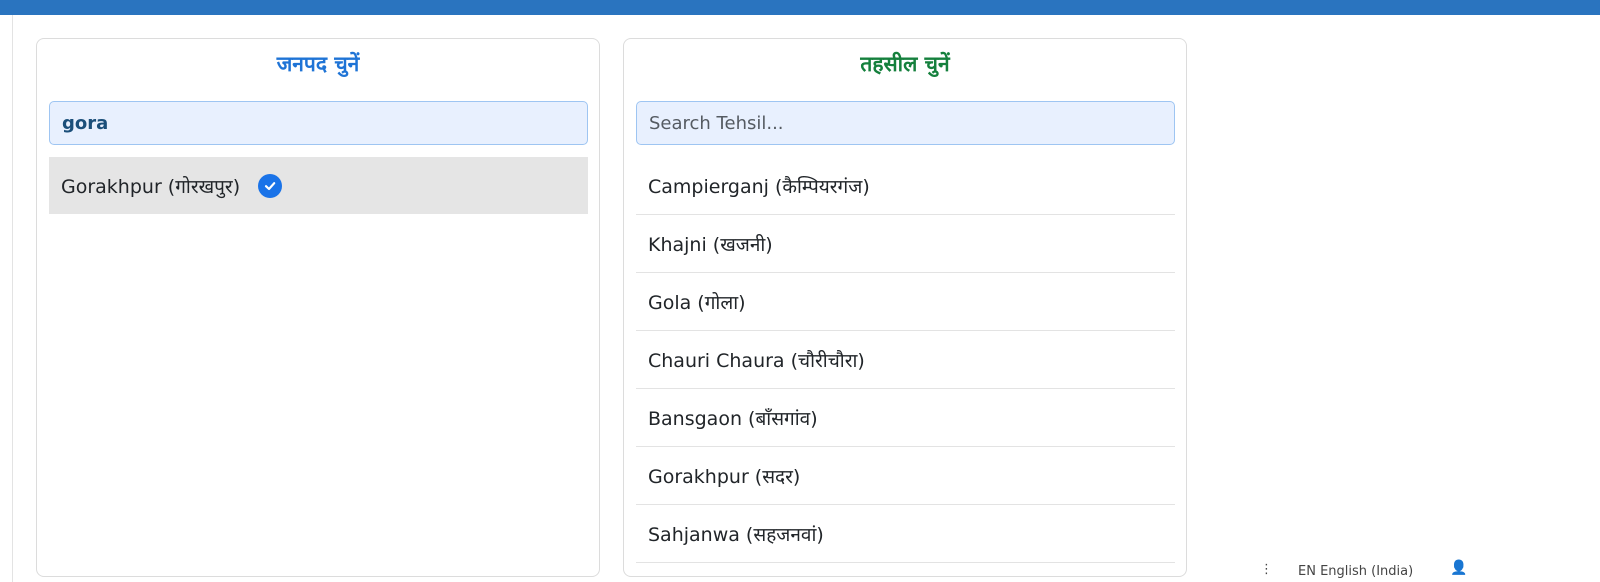 This screenshot has height=582, width=1600. I want to click on language-indicator: EN English (India), so click(1355, 571).